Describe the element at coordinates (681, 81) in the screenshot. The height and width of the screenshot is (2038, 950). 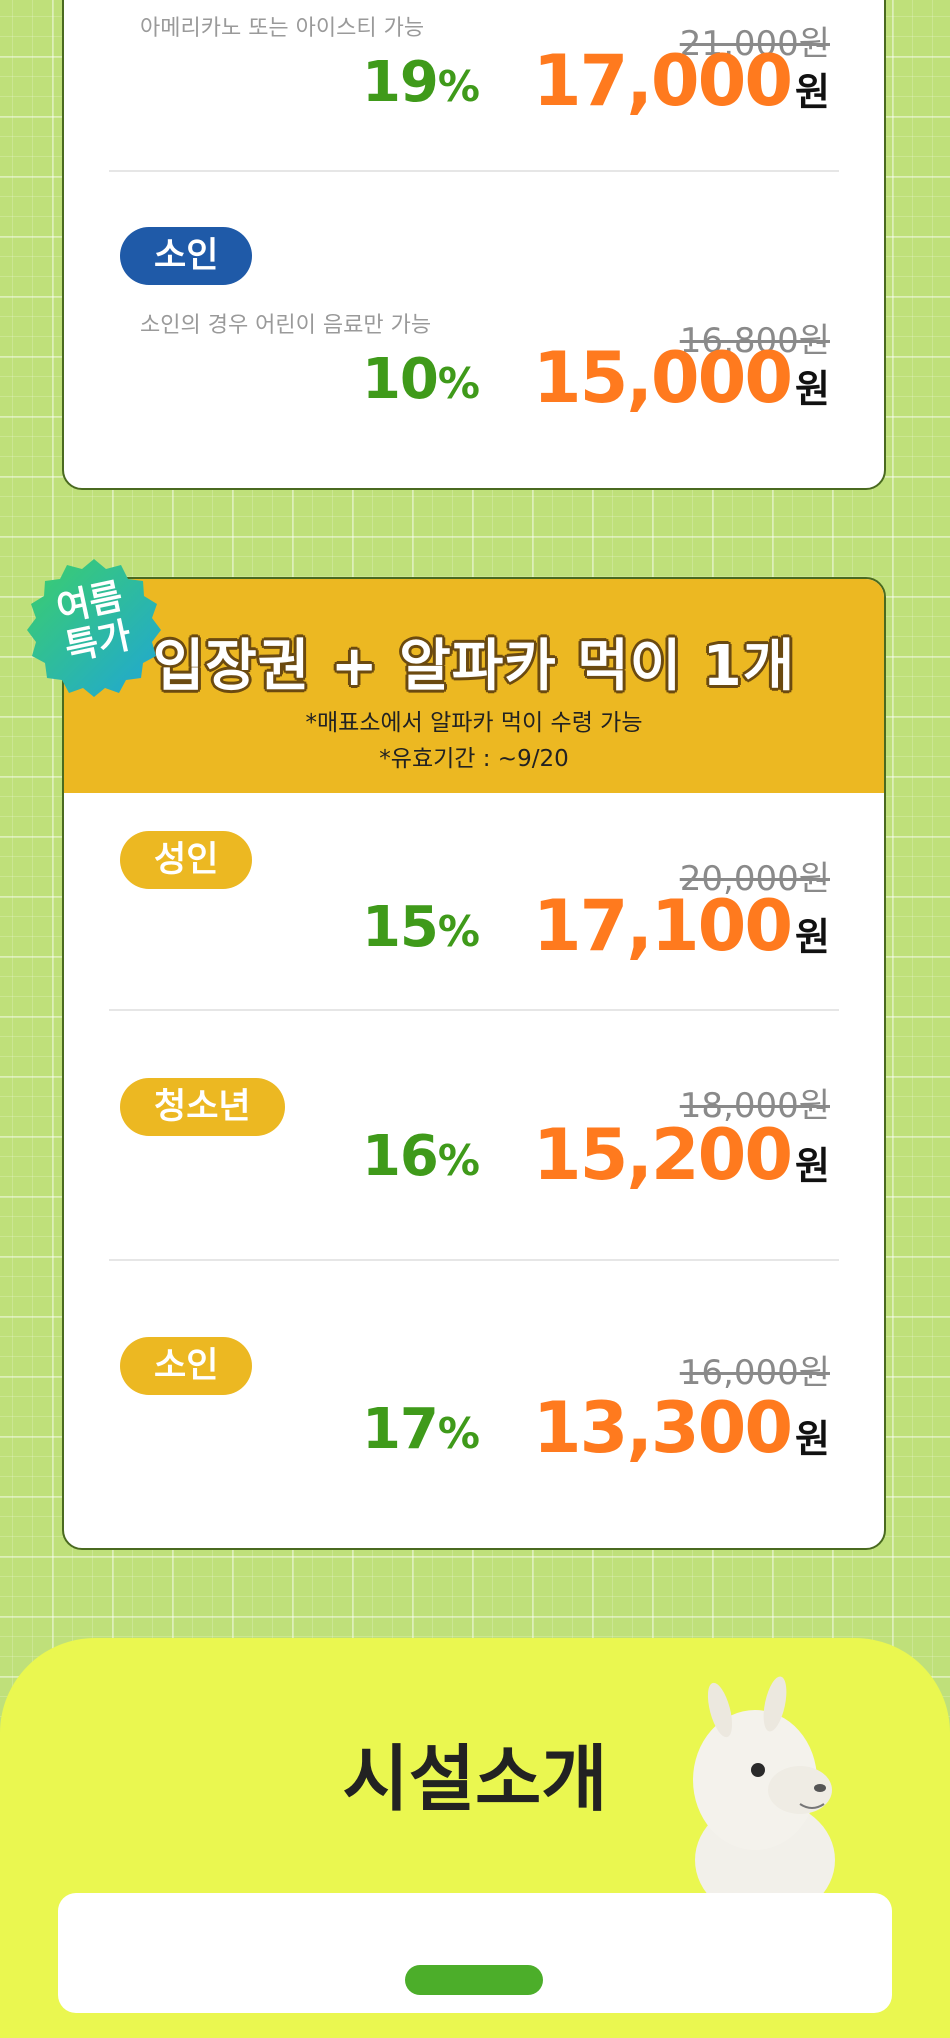
I see `sale-price: 17,000 원` at that location.